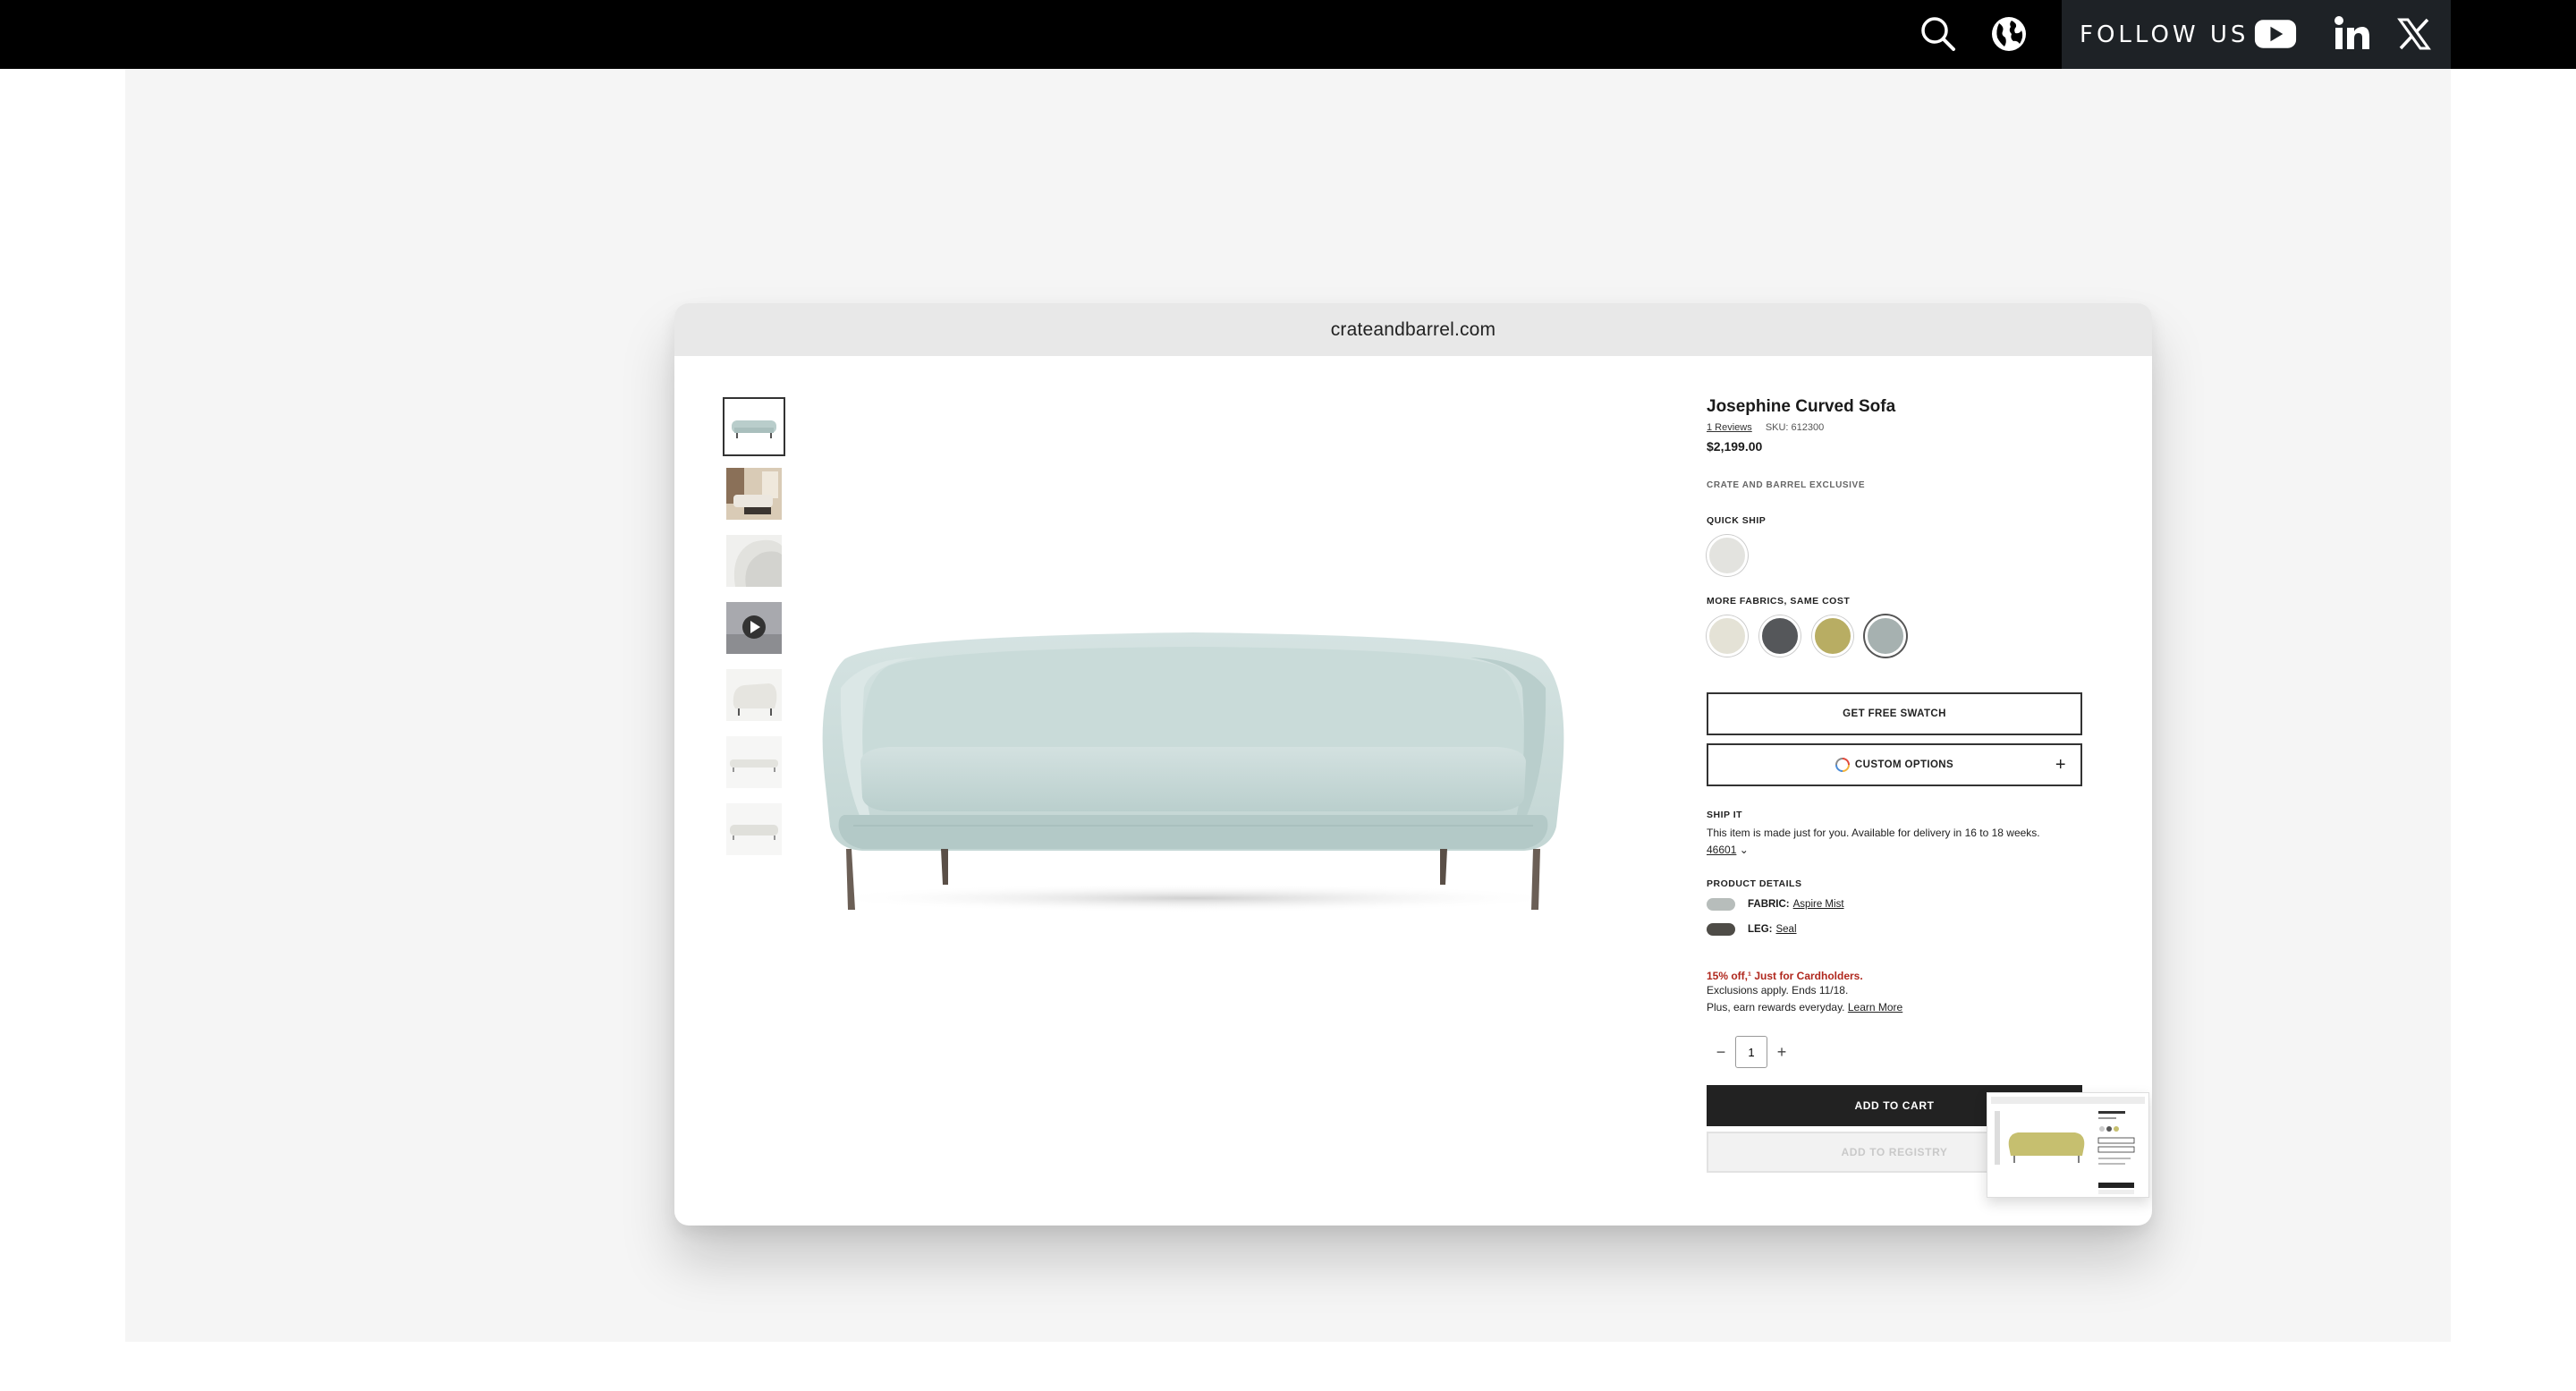  I want to click on page-preview-thumbnail, so click(2068, 1145).